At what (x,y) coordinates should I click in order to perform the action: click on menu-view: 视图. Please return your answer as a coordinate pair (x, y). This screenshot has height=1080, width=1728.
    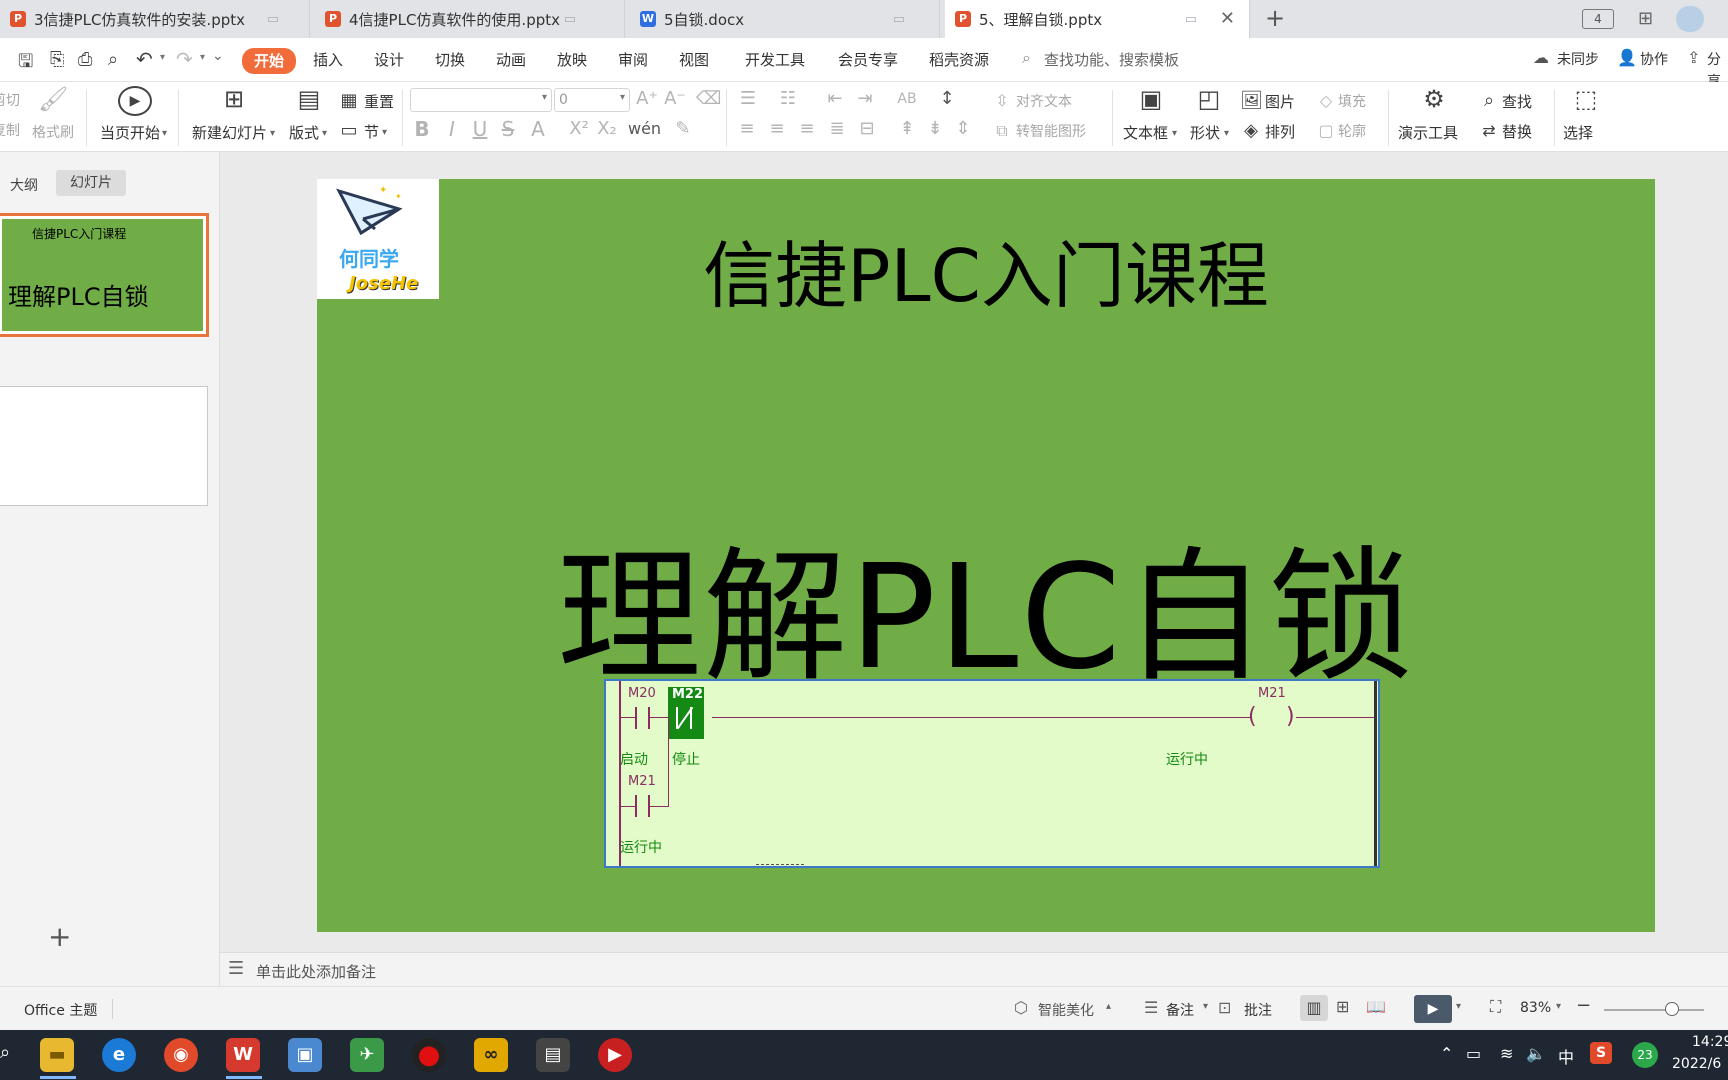
    Looking at the image, I should click on (694, 60).